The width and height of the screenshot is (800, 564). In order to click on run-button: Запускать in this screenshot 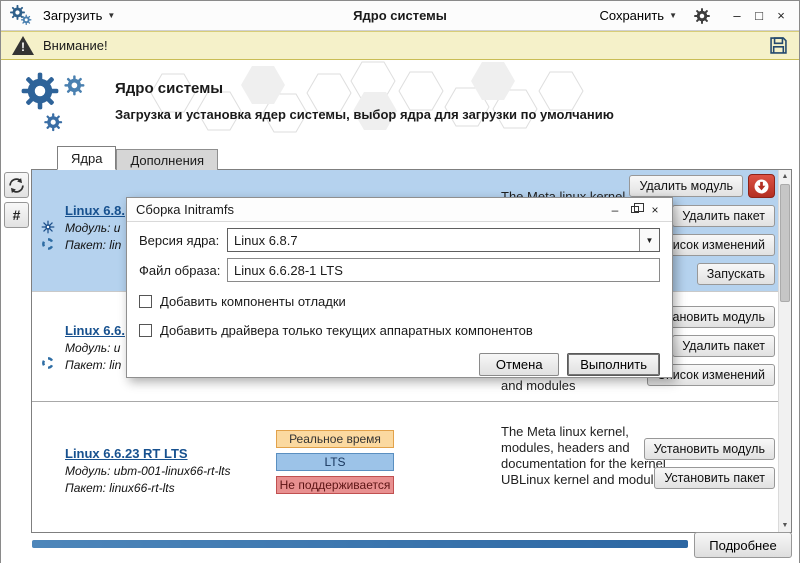, I will do `click(735, 274)`.